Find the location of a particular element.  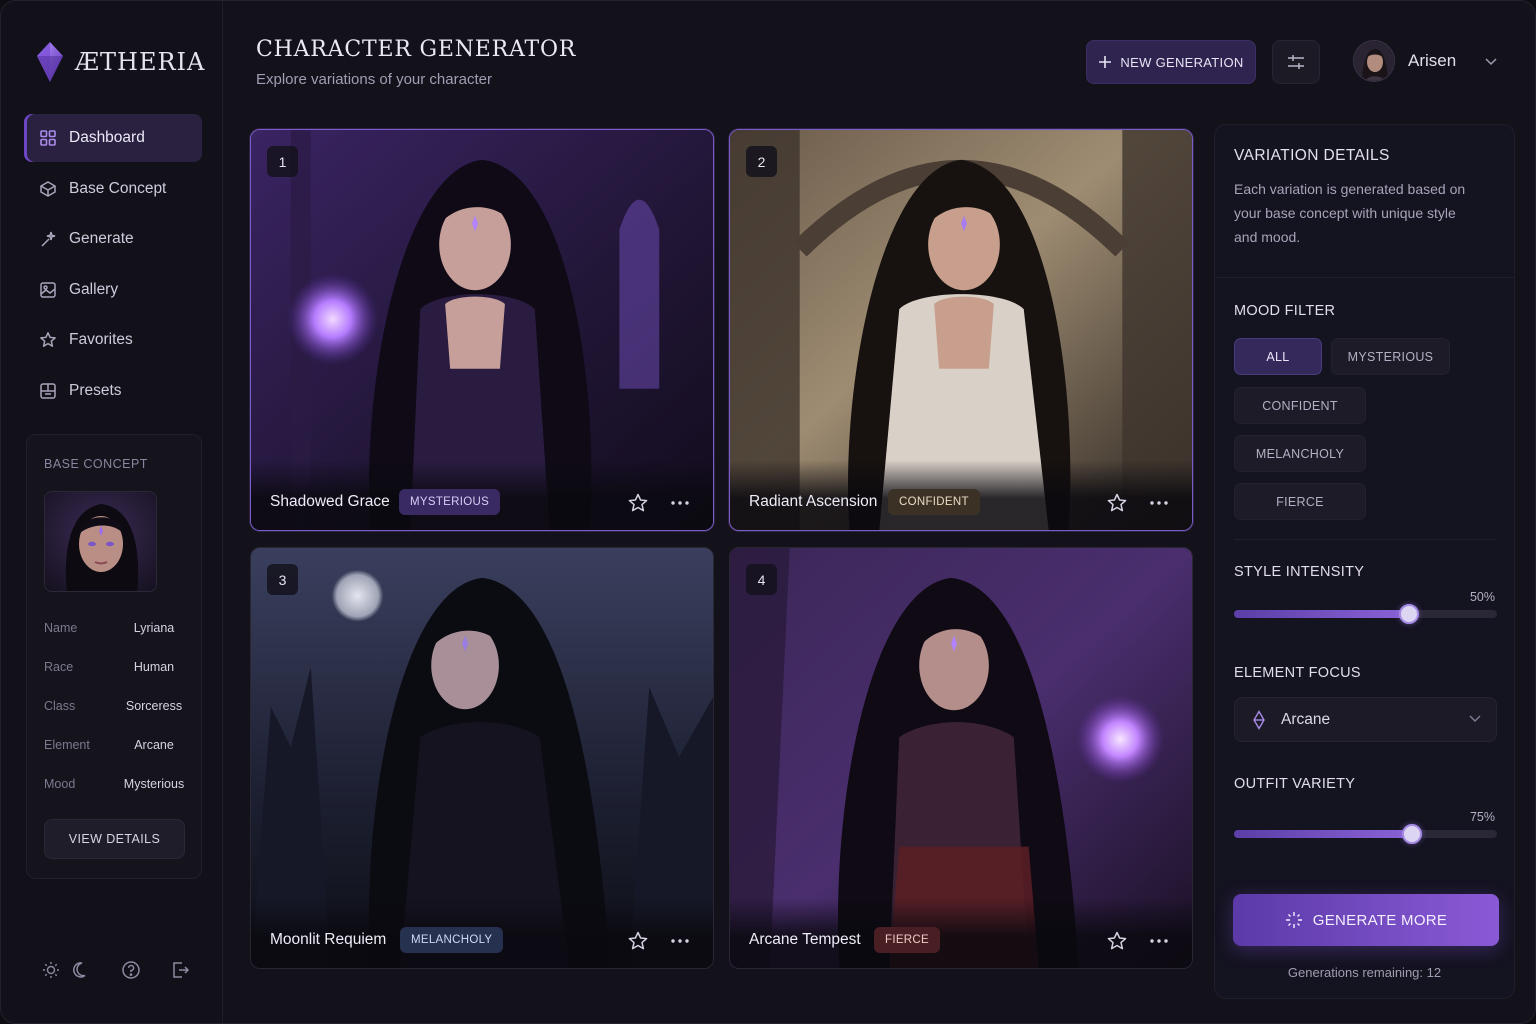

generate-more-button: GENERATE MORE is located at coordinates (1366, 920).